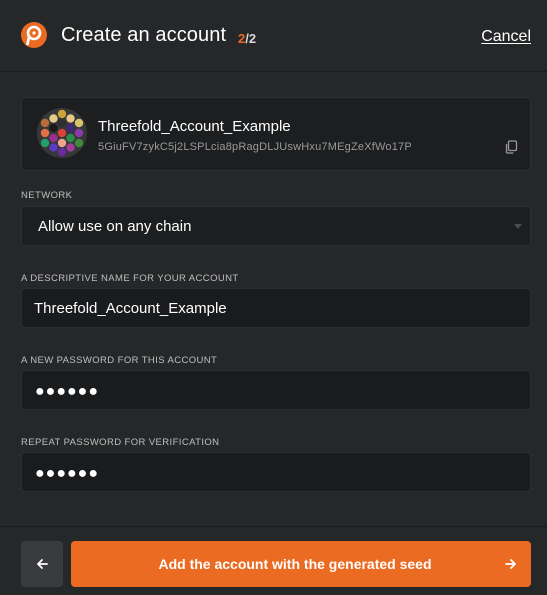 The width and height of the screenshot is (547, 595). I want to click on add-account-button-label: Add the account with the generated seed, so click(295, 564).